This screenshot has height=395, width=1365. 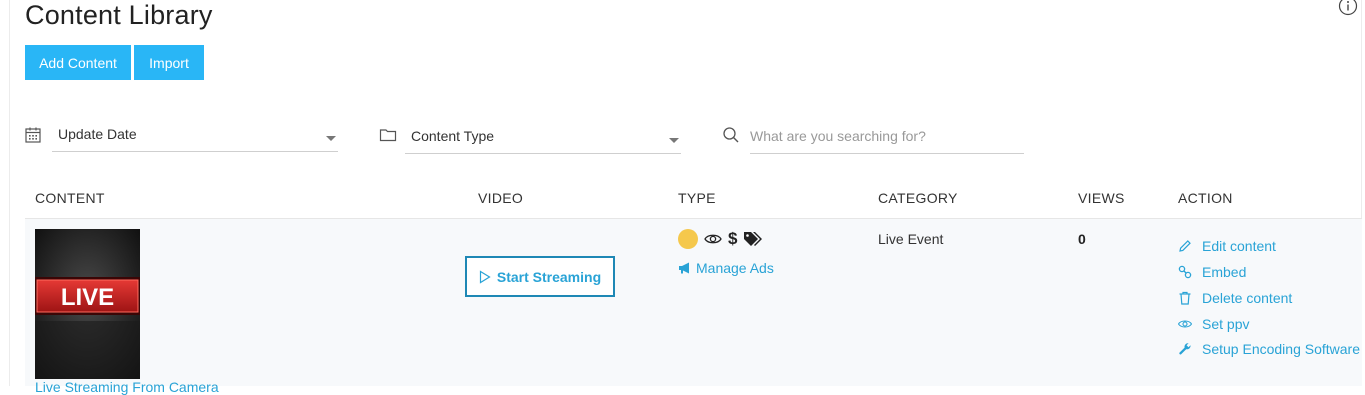 I want to click on start-streaming-label: Start Streaming, so click(x=549, y=276).